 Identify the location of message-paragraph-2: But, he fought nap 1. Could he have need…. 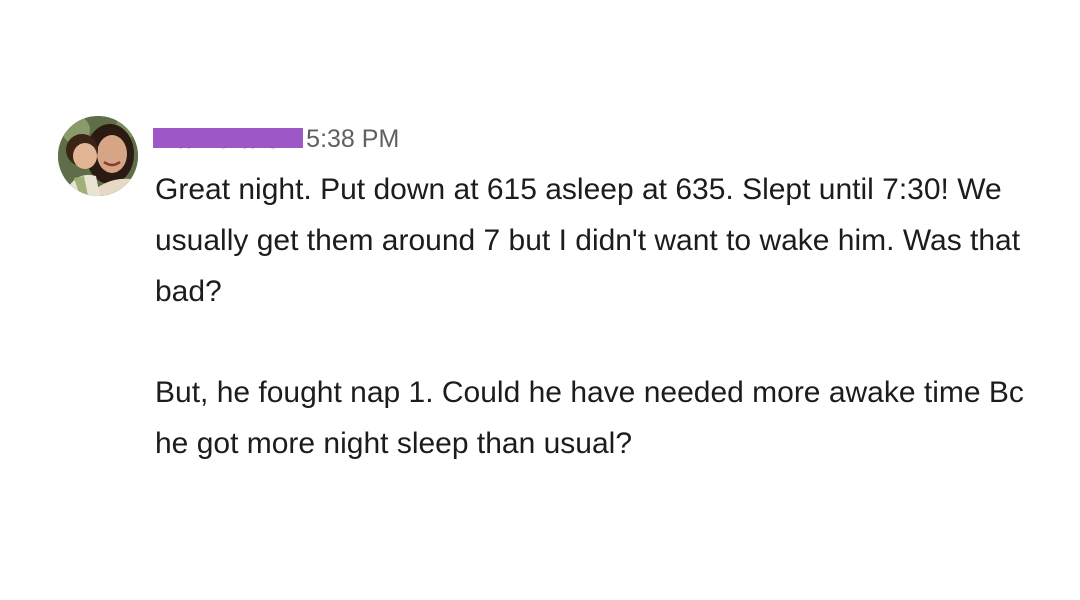
(589, 418).